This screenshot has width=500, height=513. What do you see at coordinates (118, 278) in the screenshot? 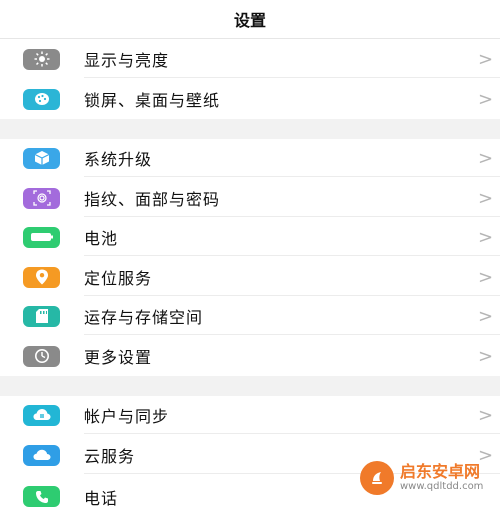
I see `settings-item-label: 定位服务` at bounding box center [118, 278].